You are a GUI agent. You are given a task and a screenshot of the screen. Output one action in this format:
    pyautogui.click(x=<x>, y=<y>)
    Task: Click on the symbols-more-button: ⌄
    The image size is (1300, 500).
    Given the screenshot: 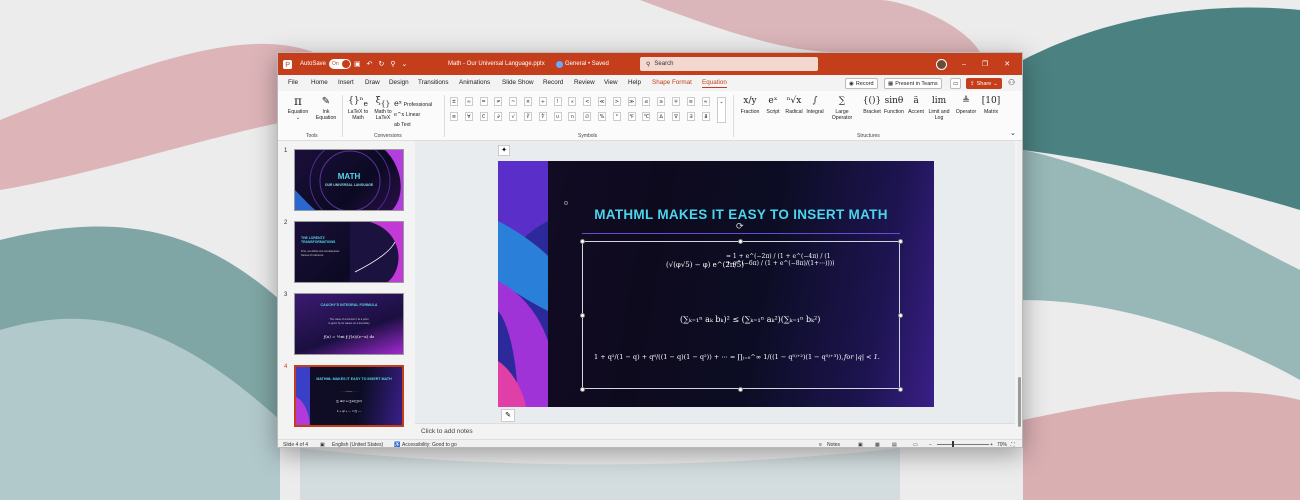 What is the action you would take?
    pyautogui.click(x=721, y=110)
    